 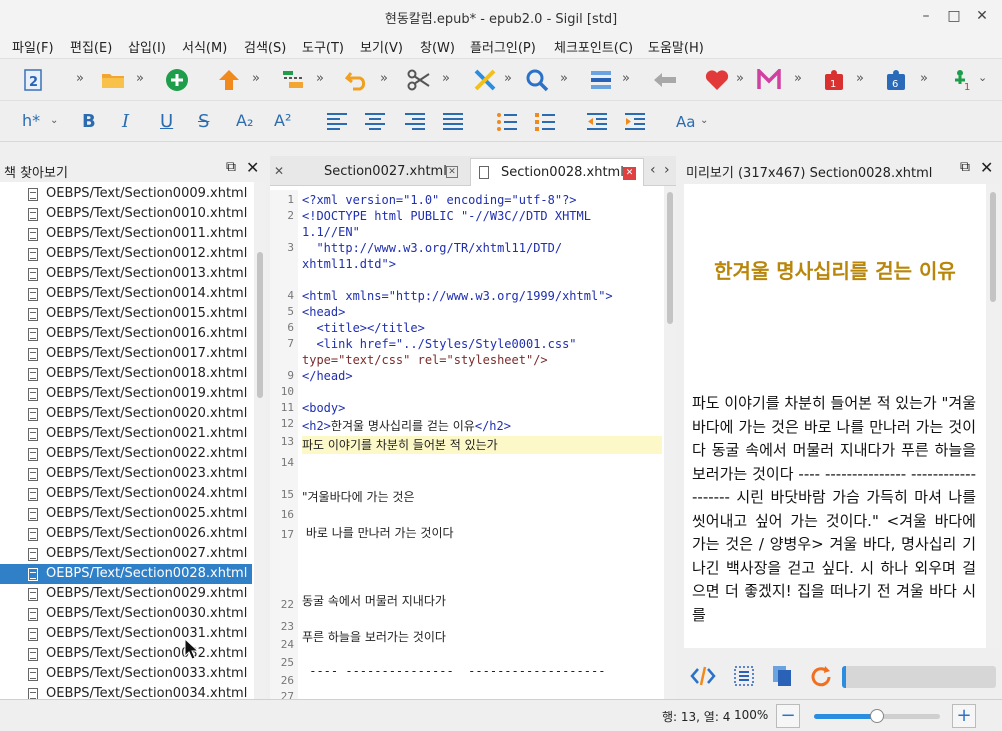 I want to click on zoom-slider, so click(x=877, y=716).